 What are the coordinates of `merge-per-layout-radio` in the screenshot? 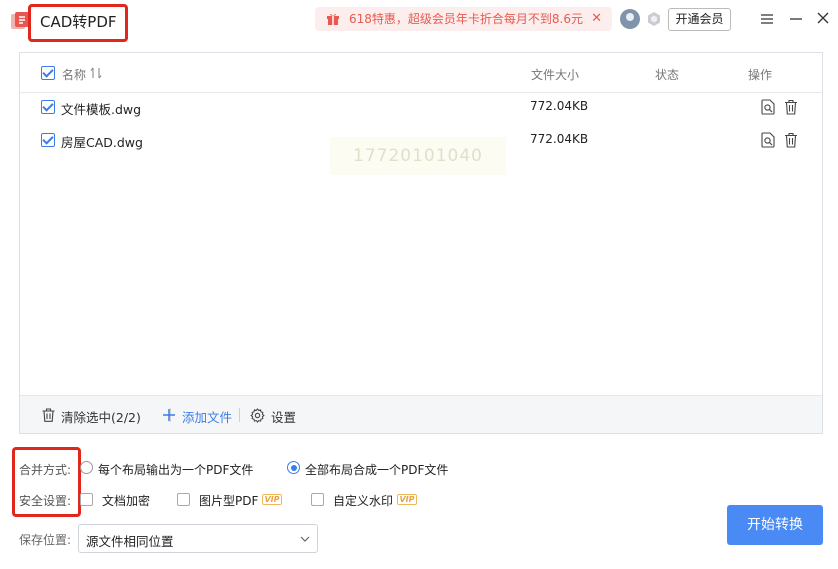 It's located at (86, 467).